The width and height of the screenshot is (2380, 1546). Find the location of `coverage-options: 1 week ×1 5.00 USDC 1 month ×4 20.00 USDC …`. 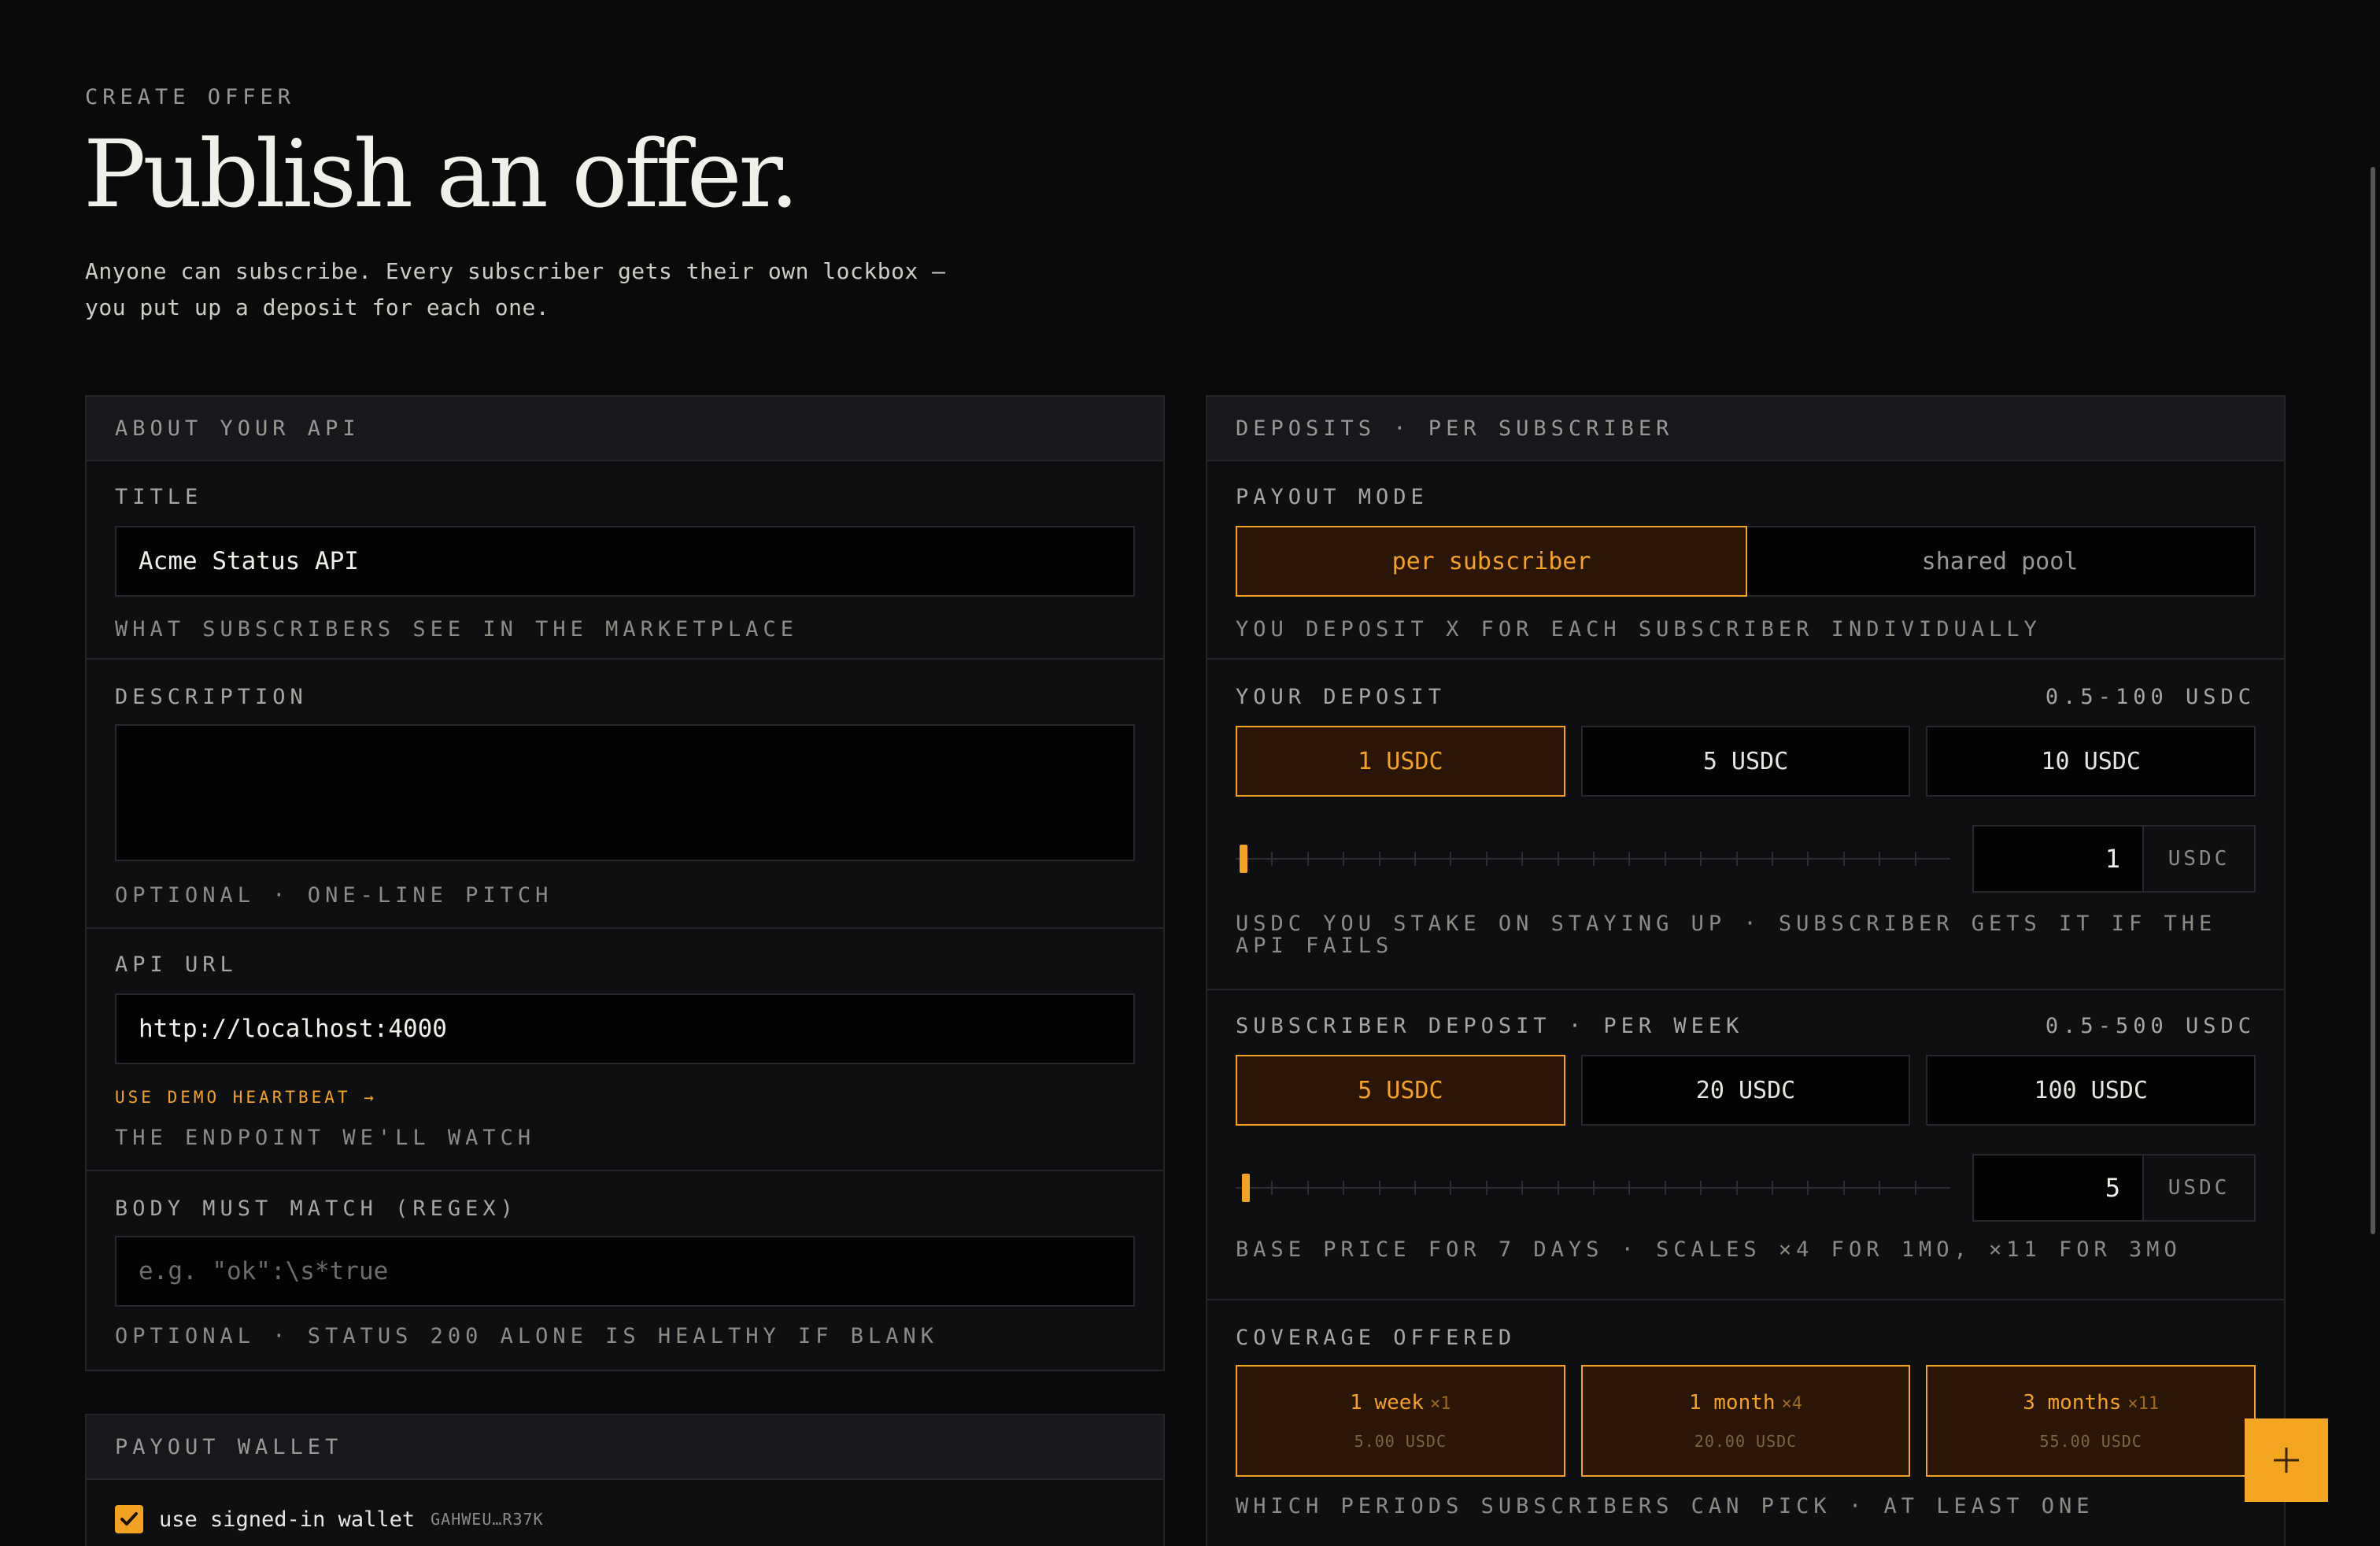

coverage-options: 1 week ×1 5.00 USDC 1 month ×4 20.00 USDC … is located at coordinates (1746, 1421).